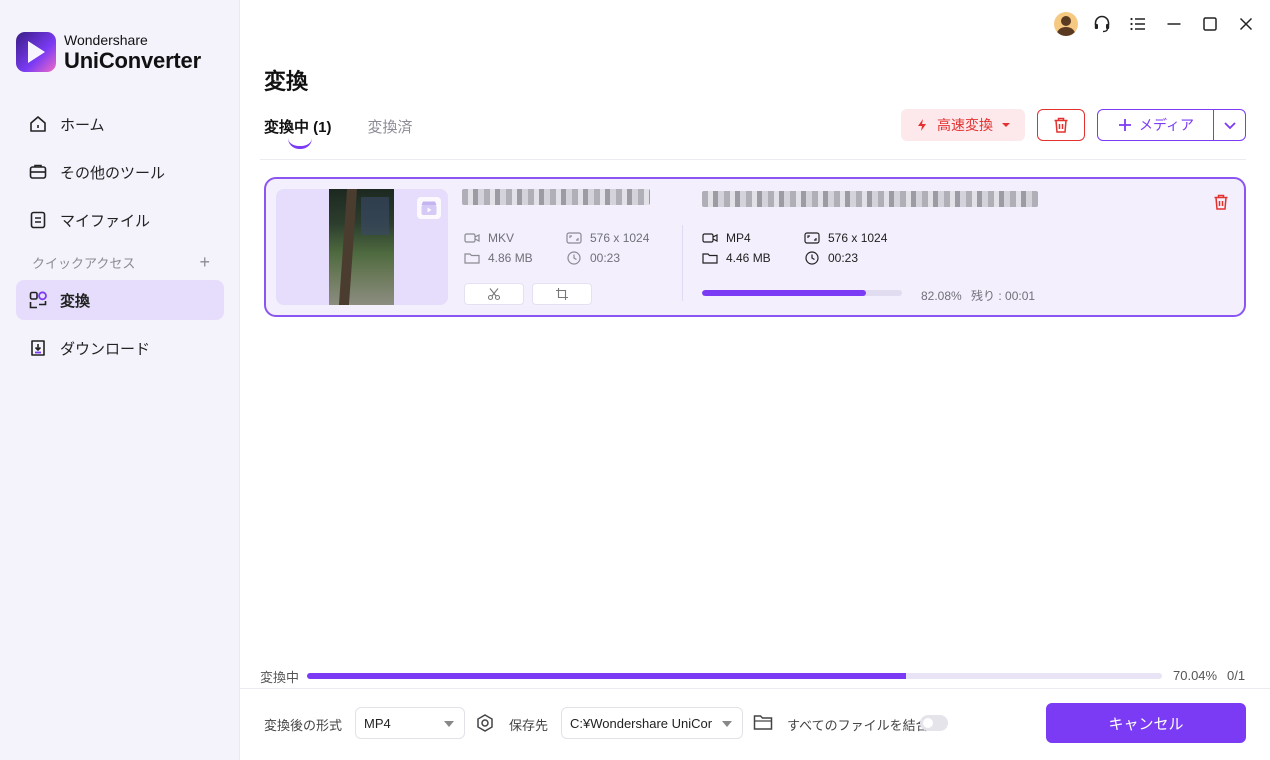 This screenshot has width=1270, height=760. I want to click on sidebar-item-label: その他のツール, so click(113, 173).